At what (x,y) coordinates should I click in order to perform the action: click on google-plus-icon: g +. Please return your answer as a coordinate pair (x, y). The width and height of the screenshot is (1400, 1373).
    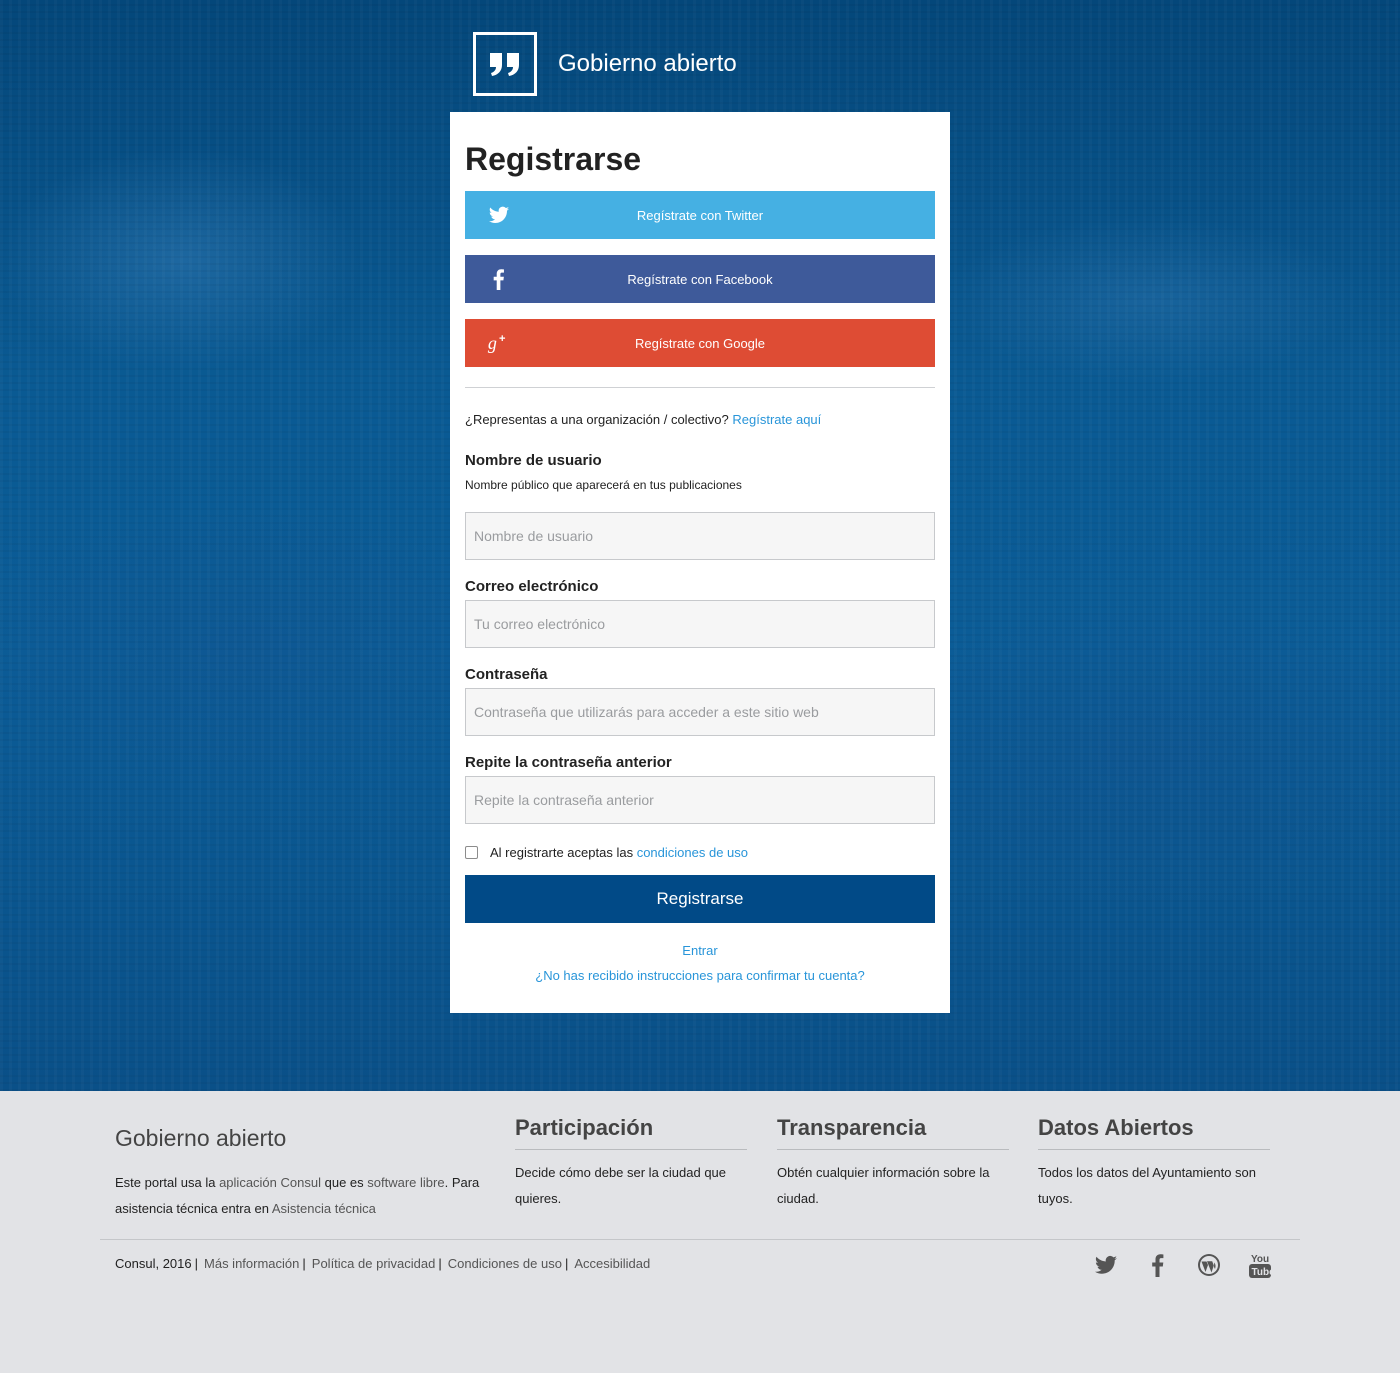
    Looking at the image, I should click on (499, 343).